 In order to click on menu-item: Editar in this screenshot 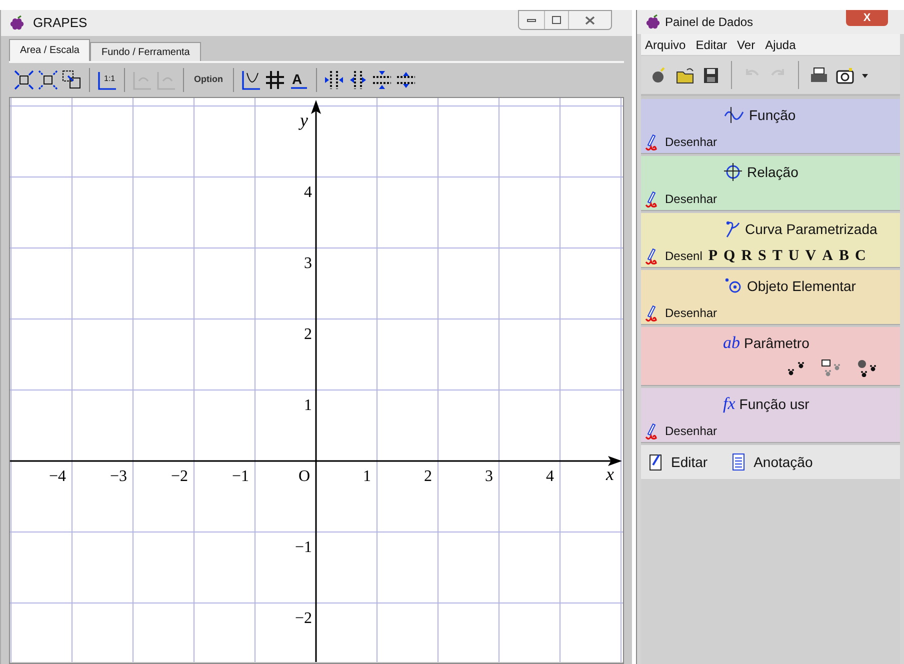, I will do `click(712, 45)`.